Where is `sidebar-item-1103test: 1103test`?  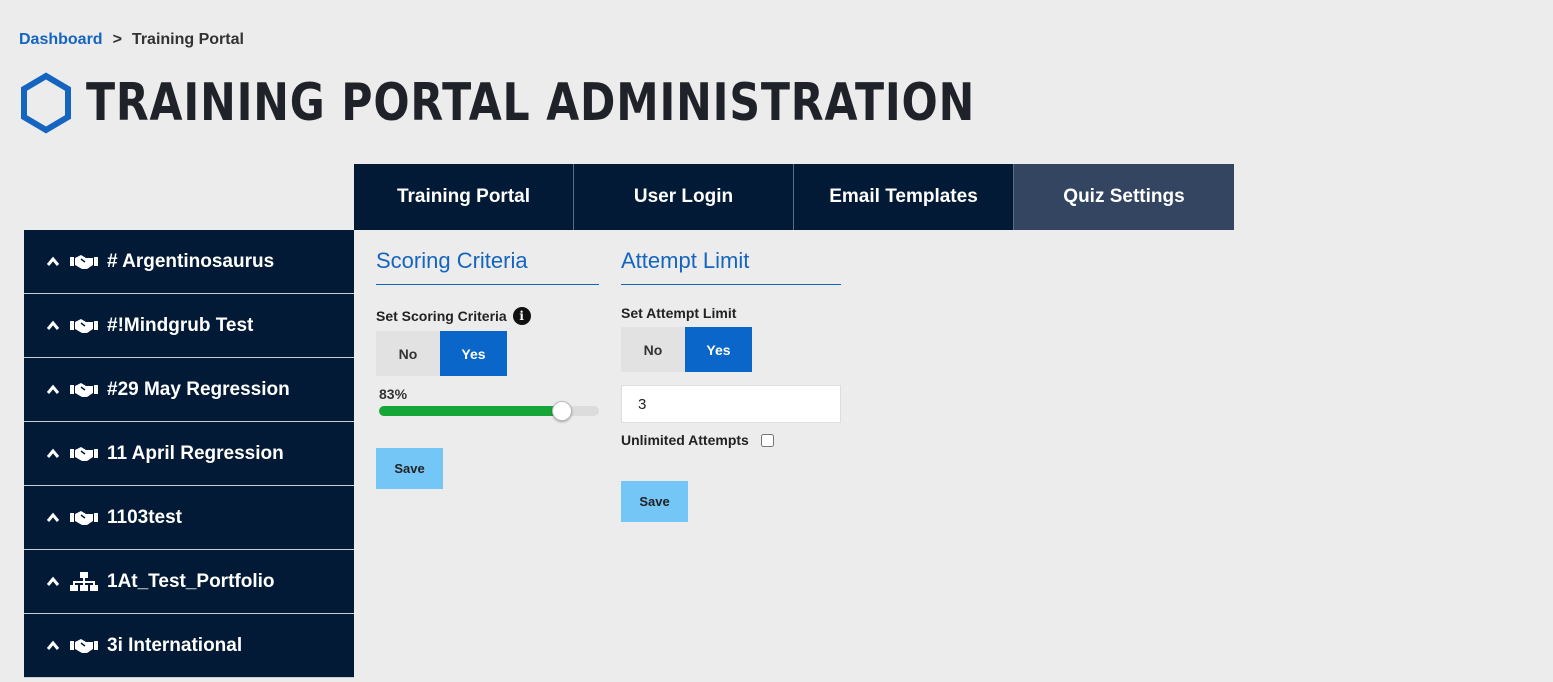 sidebar-item-1103test: 1103test is located at coordinates (189, 518).